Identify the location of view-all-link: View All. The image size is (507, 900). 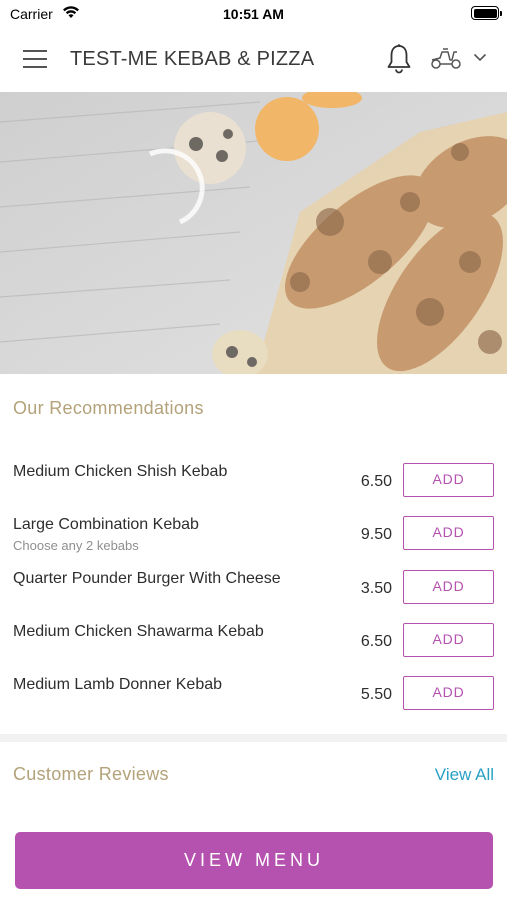
(464, 775).